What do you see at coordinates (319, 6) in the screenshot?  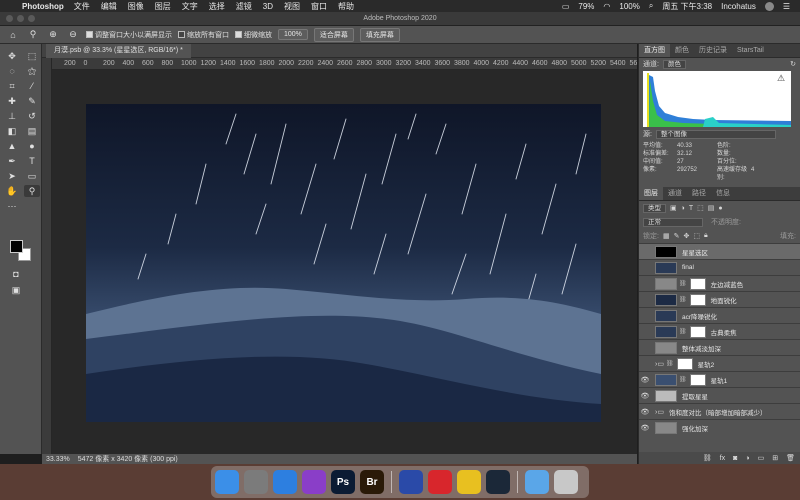 I see `menu-window: 窗口` at bounding box center [319, 6].